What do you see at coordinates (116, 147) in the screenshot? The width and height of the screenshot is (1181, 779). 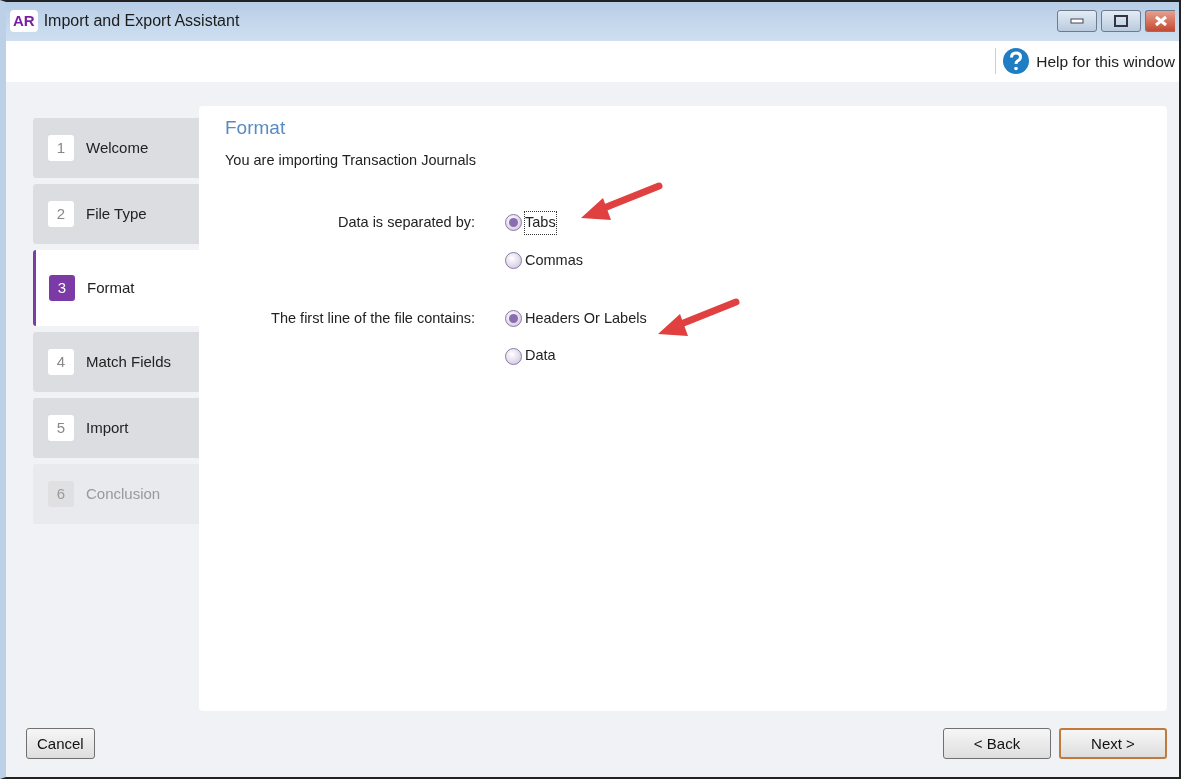 I see `step-tab: 1 Welcome` at bounding box center [116, 147].